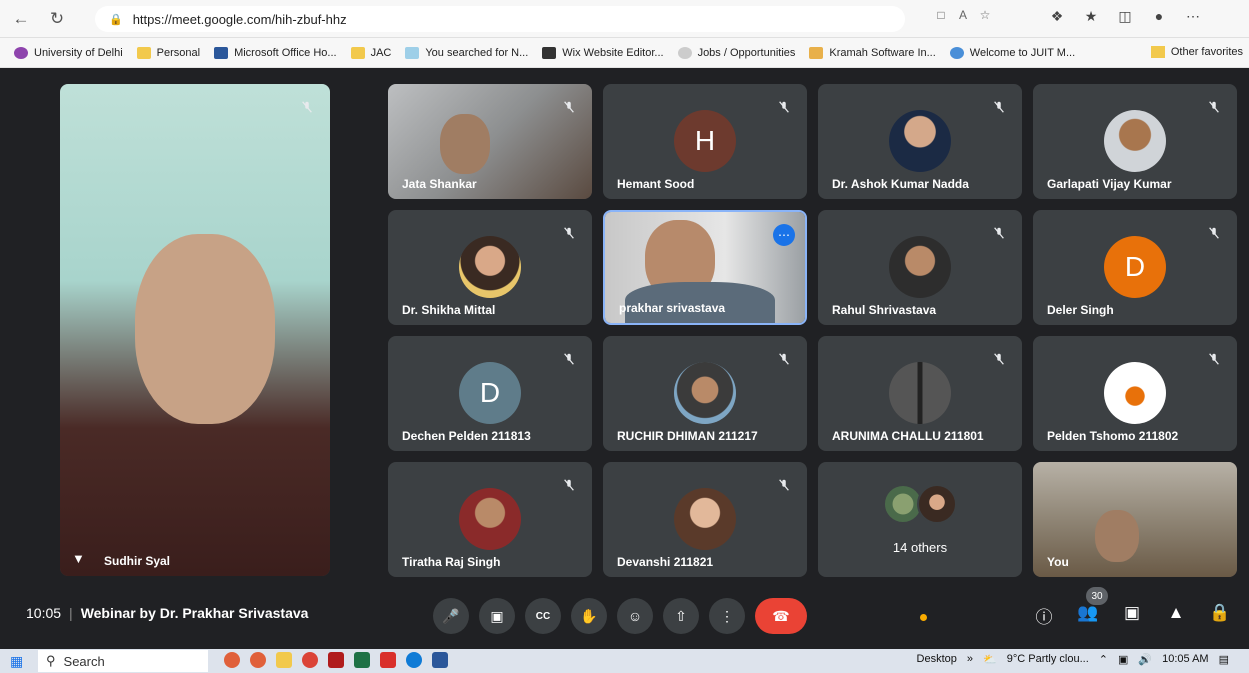  Describe the element at coordinates (310, 660) in the screenshot. I see `chrome-icon` at that location.